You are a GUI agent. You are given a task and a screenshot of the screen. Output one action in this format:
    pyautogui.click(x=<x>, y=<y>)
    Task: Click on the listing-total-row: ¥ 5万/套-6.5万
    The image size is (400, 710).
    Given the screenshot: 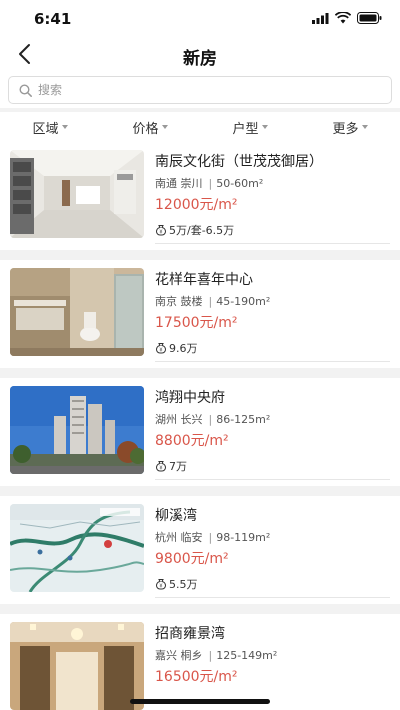 What is the action you would take?
    pyautogui.click(x=194, y=230)
    